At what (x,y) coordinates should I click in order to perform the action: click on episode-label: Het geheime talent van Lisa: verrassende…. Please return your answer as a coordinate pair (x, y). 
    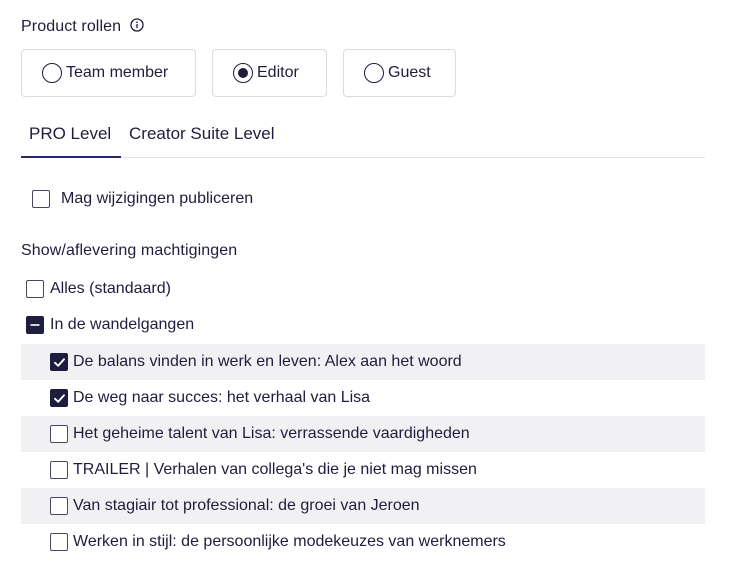
    Looking at the image, I should click on (271, 433).